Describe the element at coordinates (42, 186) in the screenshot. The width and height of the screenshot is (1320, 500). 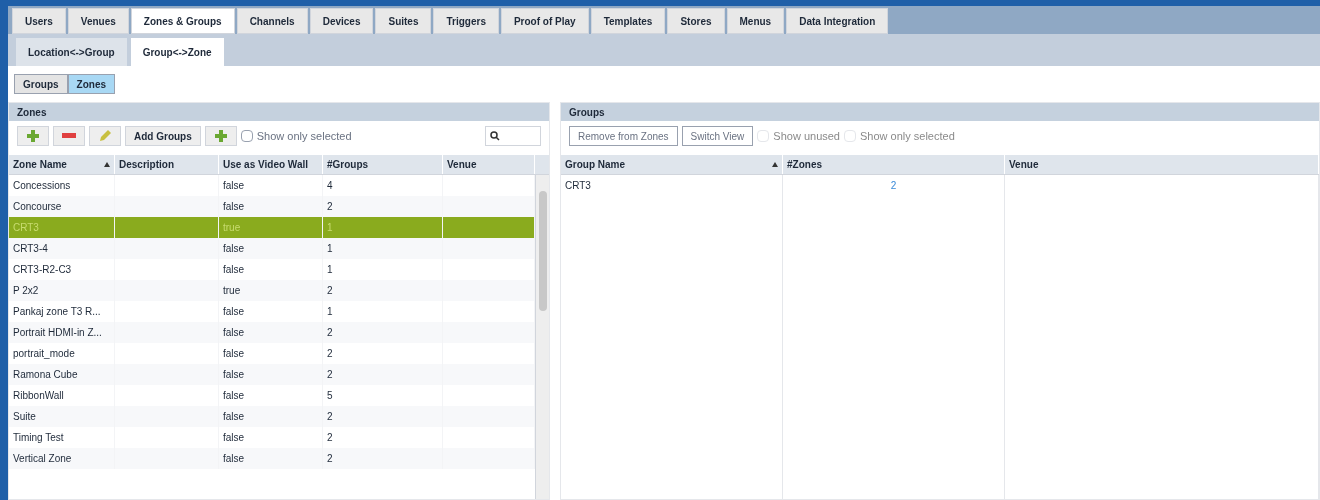
I see `table-cell-text: Concessions` at that location.